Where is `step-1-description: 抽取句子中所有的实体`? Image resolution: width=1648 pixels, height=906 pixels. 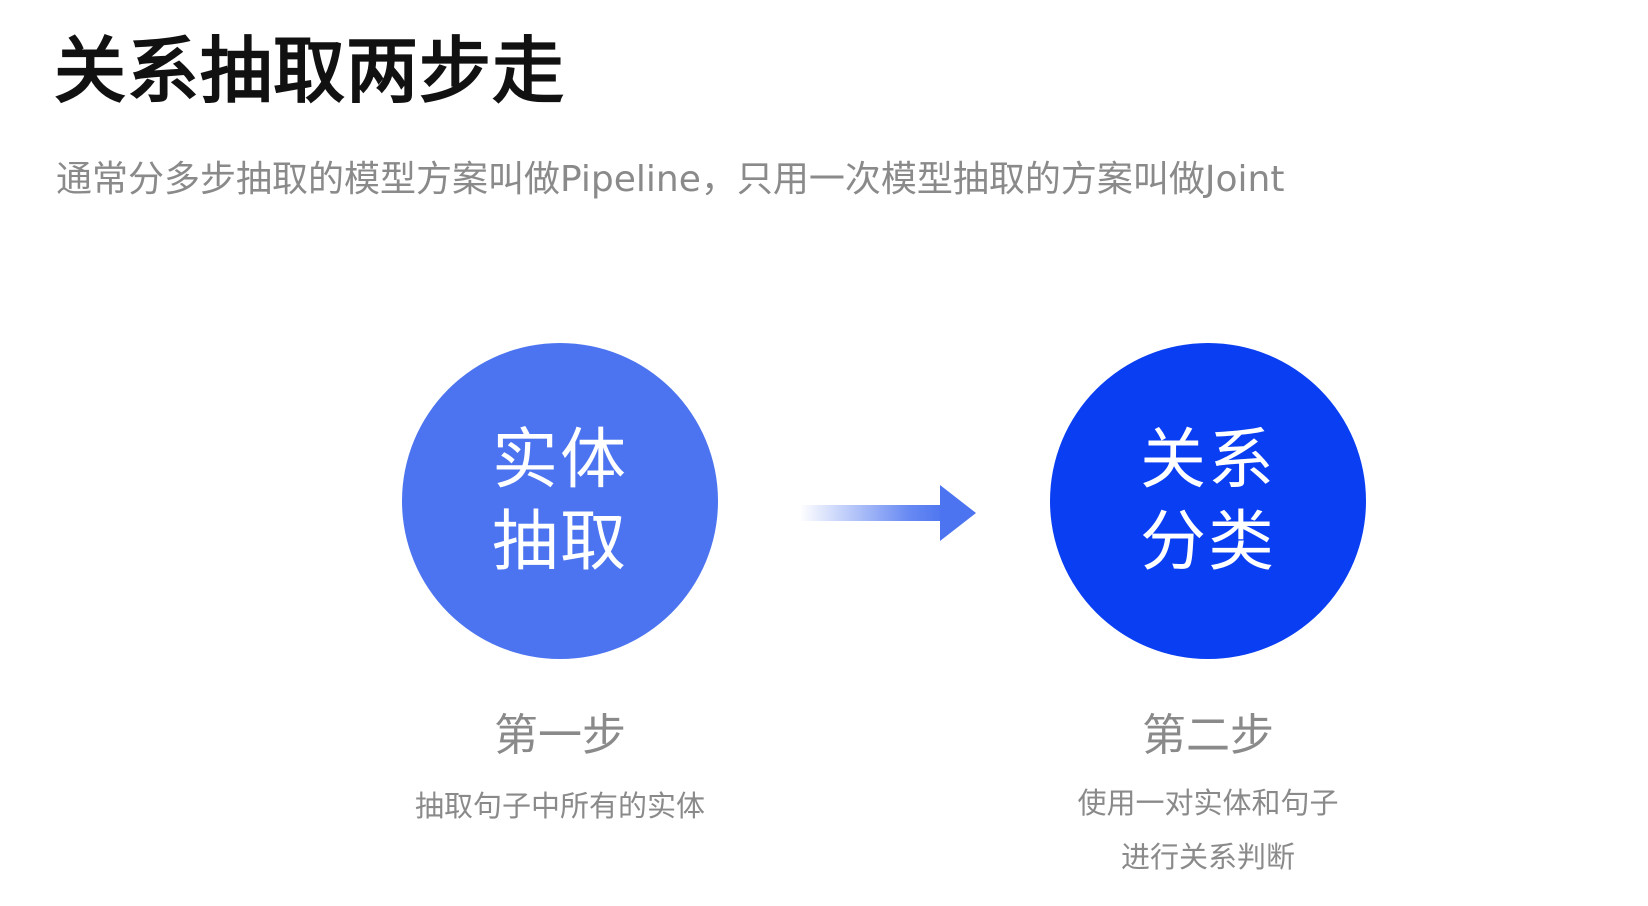
step-1-description: 抽取句子中所有的实体 is located at coordinates (560, 806).